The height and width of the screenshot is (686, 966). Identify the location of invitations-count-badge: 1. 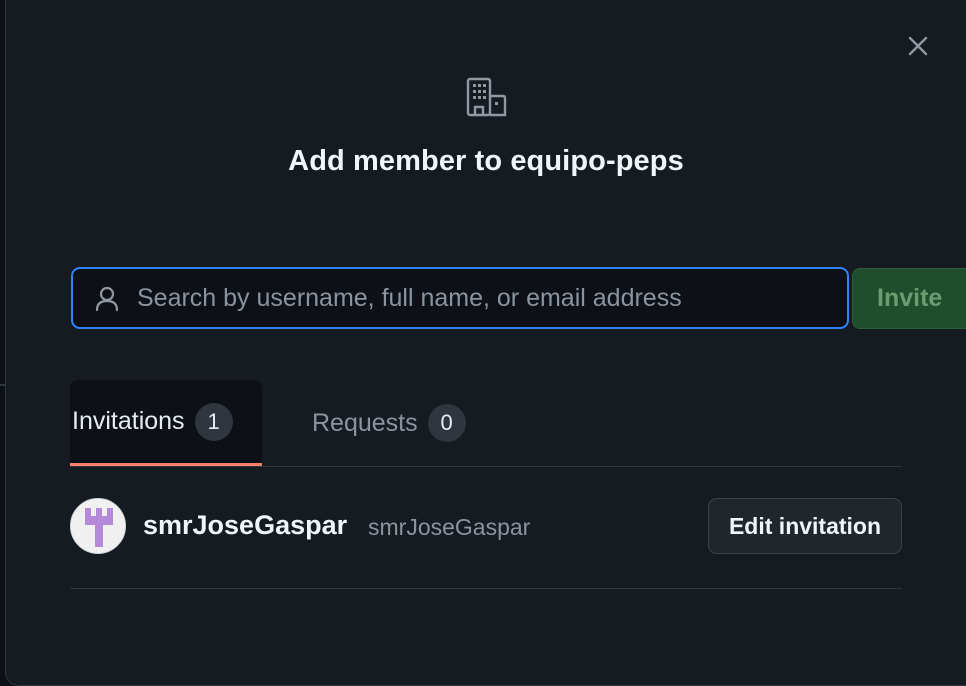
(213, 421).